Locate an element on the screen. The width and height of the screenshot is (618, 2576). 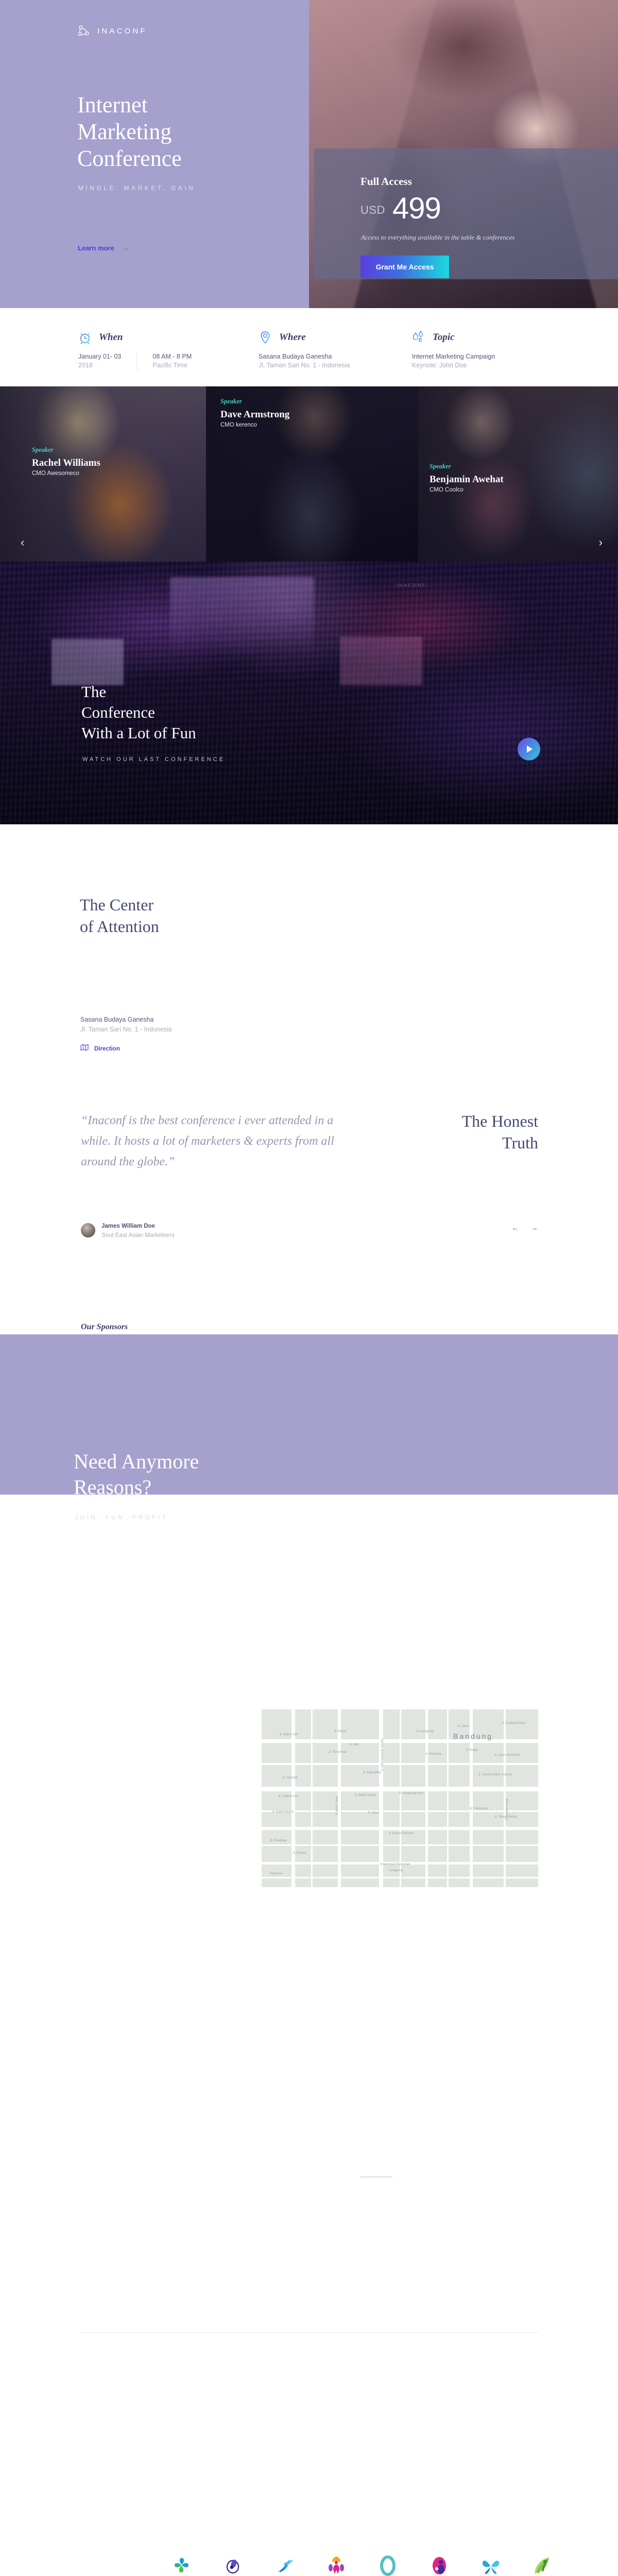
speaker-meta: Speaker Dave Armstrong CMO kerenco is located at coordinates (254, 413).